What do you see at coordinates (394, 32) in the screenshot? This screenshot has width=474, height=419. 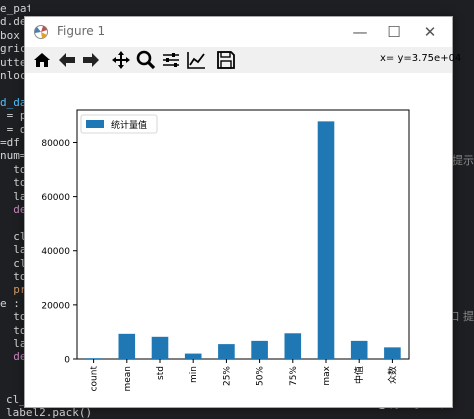 I see `maximize-button: ☐` at bounding box center [394, 32].